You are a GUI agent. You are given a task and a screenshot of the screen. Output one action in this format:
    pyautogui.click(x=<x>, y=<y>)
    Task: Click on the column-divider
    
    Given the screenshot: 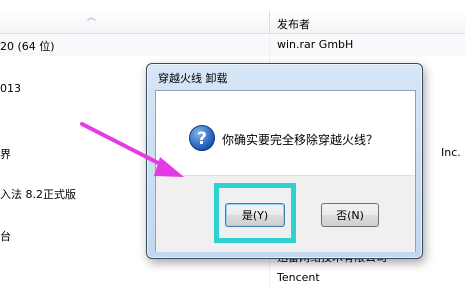 What is the action you would take?
    pyautogui.click(x=269, y=22)
    